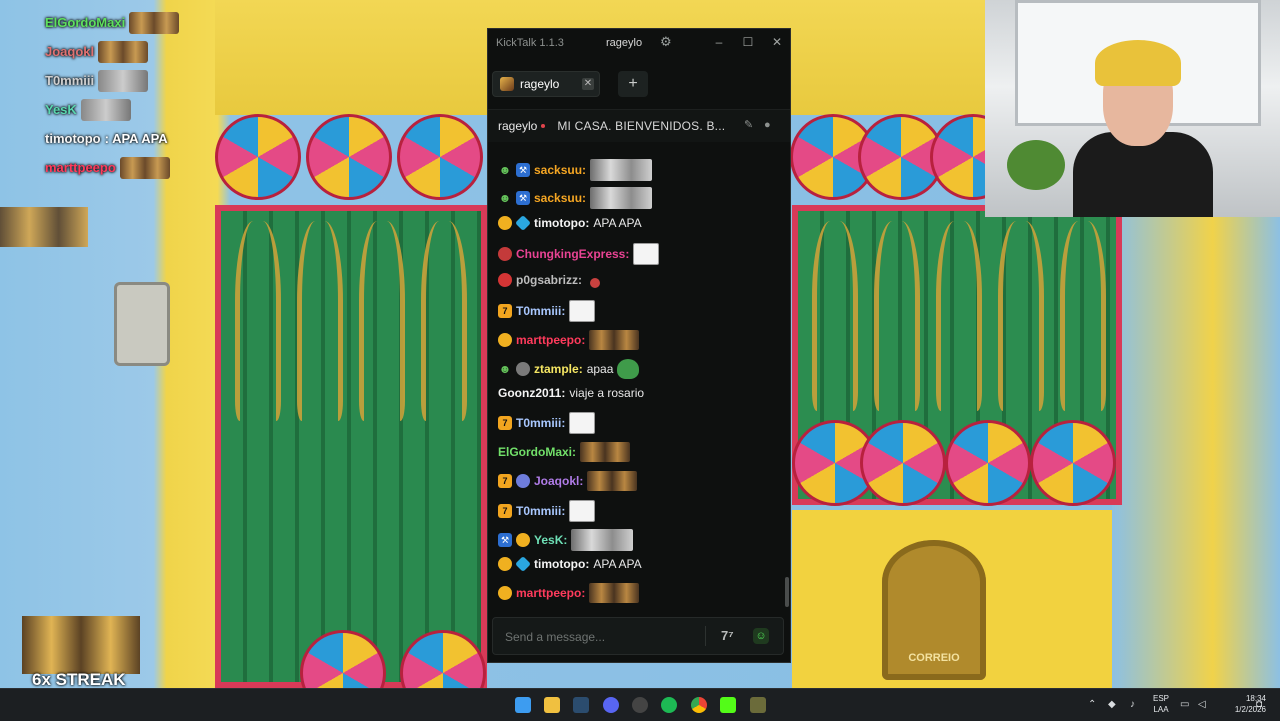  Describe the element at coordinates (1184, 704) in the screenshot. I see `network-icon: ▭` at that location.